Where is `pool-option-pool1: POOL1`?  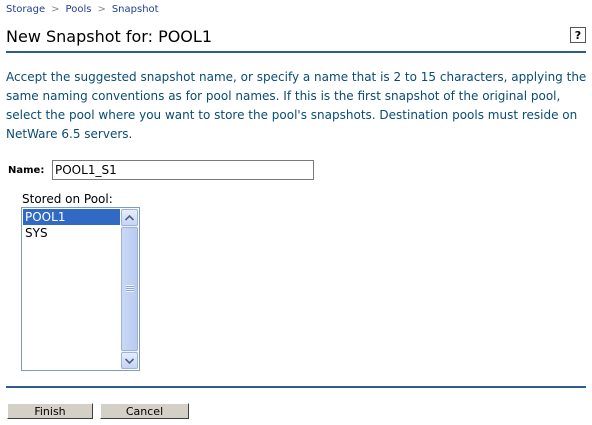 pool-option-pool1: POOL1 is located at coordinates (71, 217).